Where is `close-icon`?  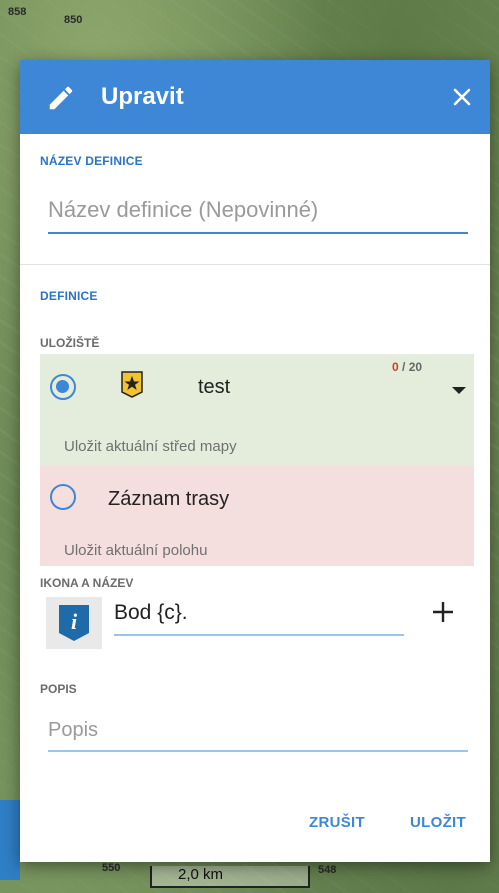 close-icon is located at coordinates (462, 97).